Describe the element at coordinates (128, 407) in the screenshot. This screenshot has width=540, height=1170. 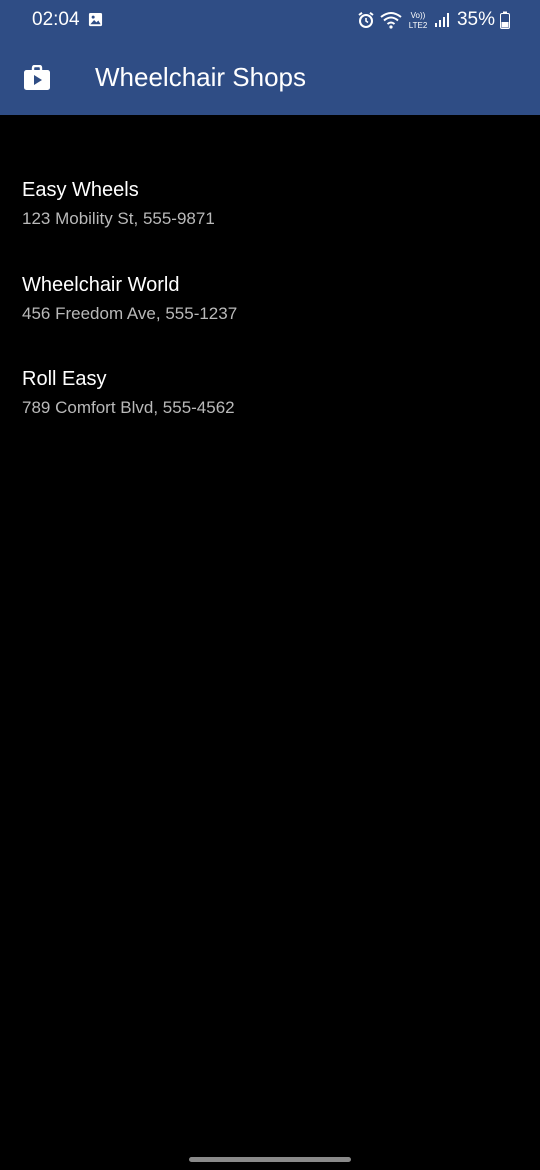
I see `shop-address: 789 Comfort Blvd, 555-4562` at that location.